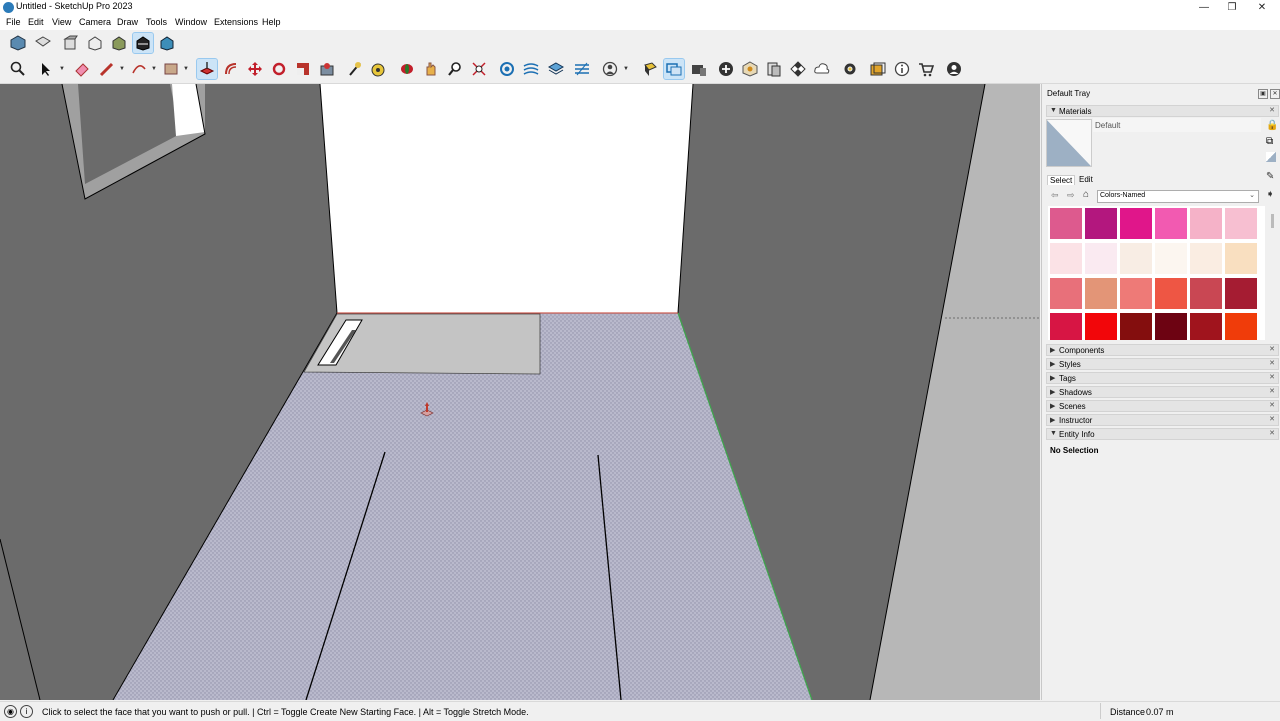 The width and height of the screenshot is (1280, 721). Describe the element at coordinates (122, 69) in the screenshot. I see `pencil-caret-icon: ▼` at that location.